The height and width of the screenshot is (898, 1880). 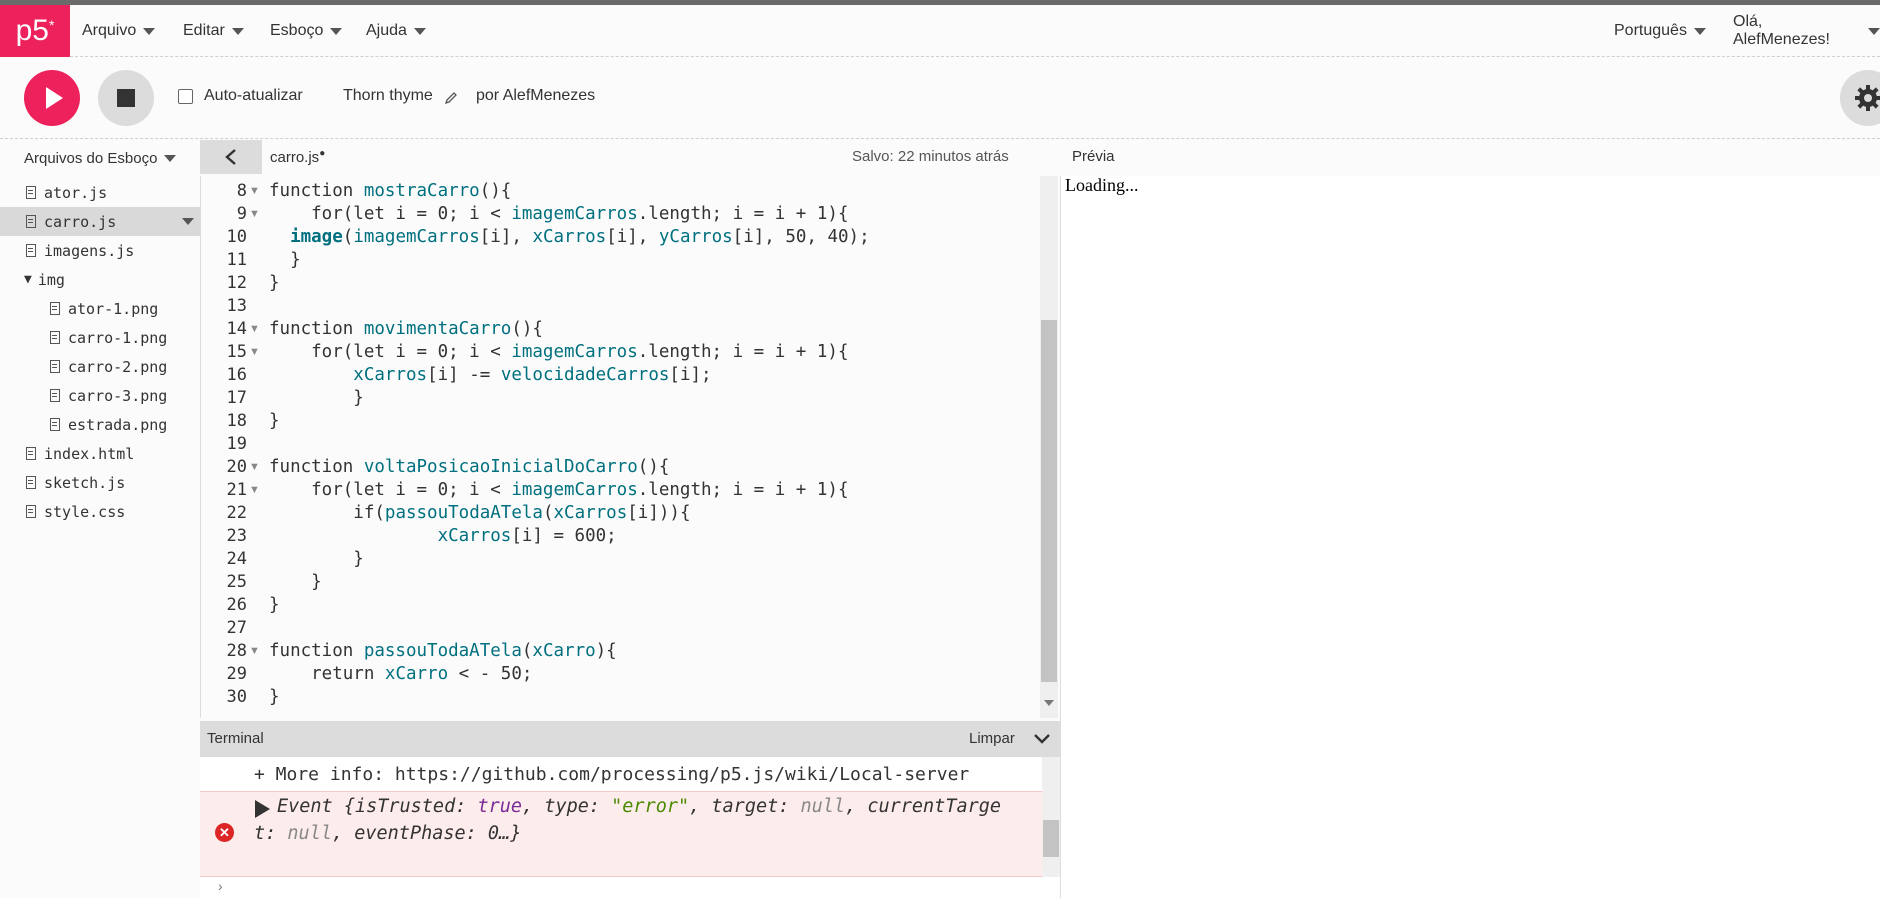 What do you see at coordinates (100, 279) in the screenshot?
I see `folder-item: ▼ img` at bounding box center [100, 279].